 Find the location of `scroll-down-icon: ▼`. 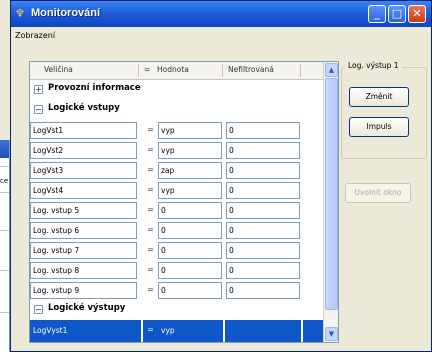

scroll-down-icon: ▼ is located at coordinates (331, 334).